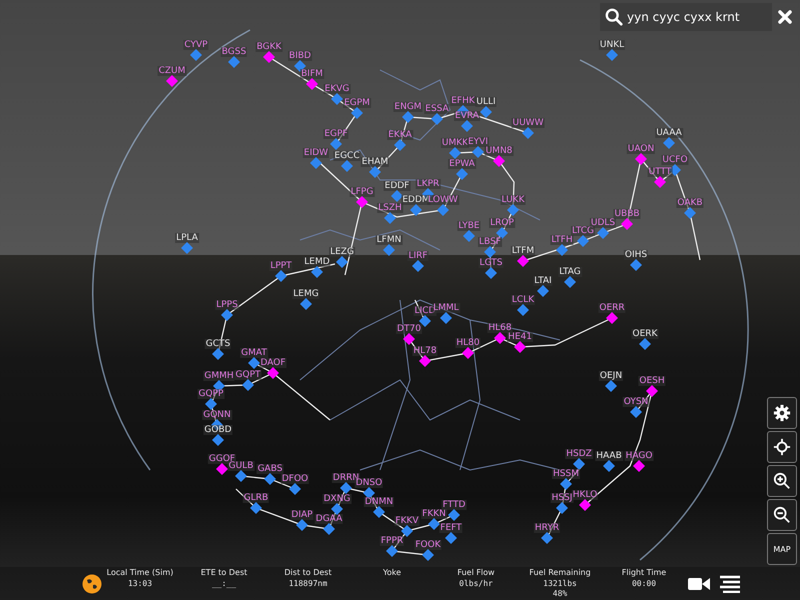 Image resolution: width=800 pixels, height=600 pixels. I want to click on airport-code-label: GQPT, so click(248, 375).